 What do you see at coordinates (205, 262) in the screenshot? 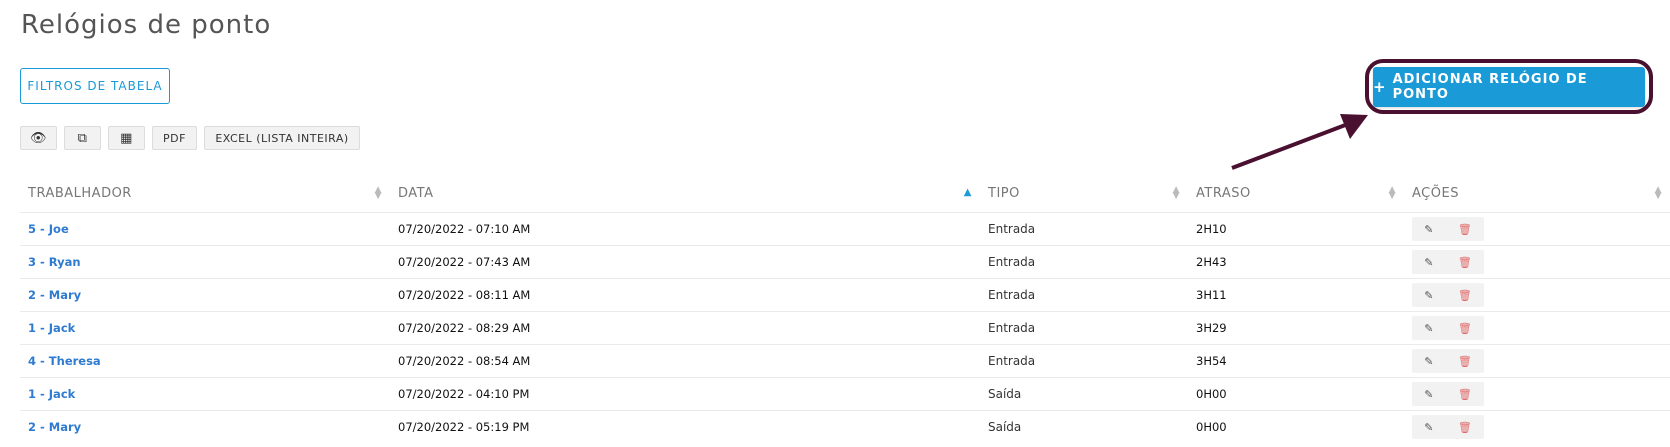
I see `worker-link: 3 - Ryan` at bounding box center [205, 262].